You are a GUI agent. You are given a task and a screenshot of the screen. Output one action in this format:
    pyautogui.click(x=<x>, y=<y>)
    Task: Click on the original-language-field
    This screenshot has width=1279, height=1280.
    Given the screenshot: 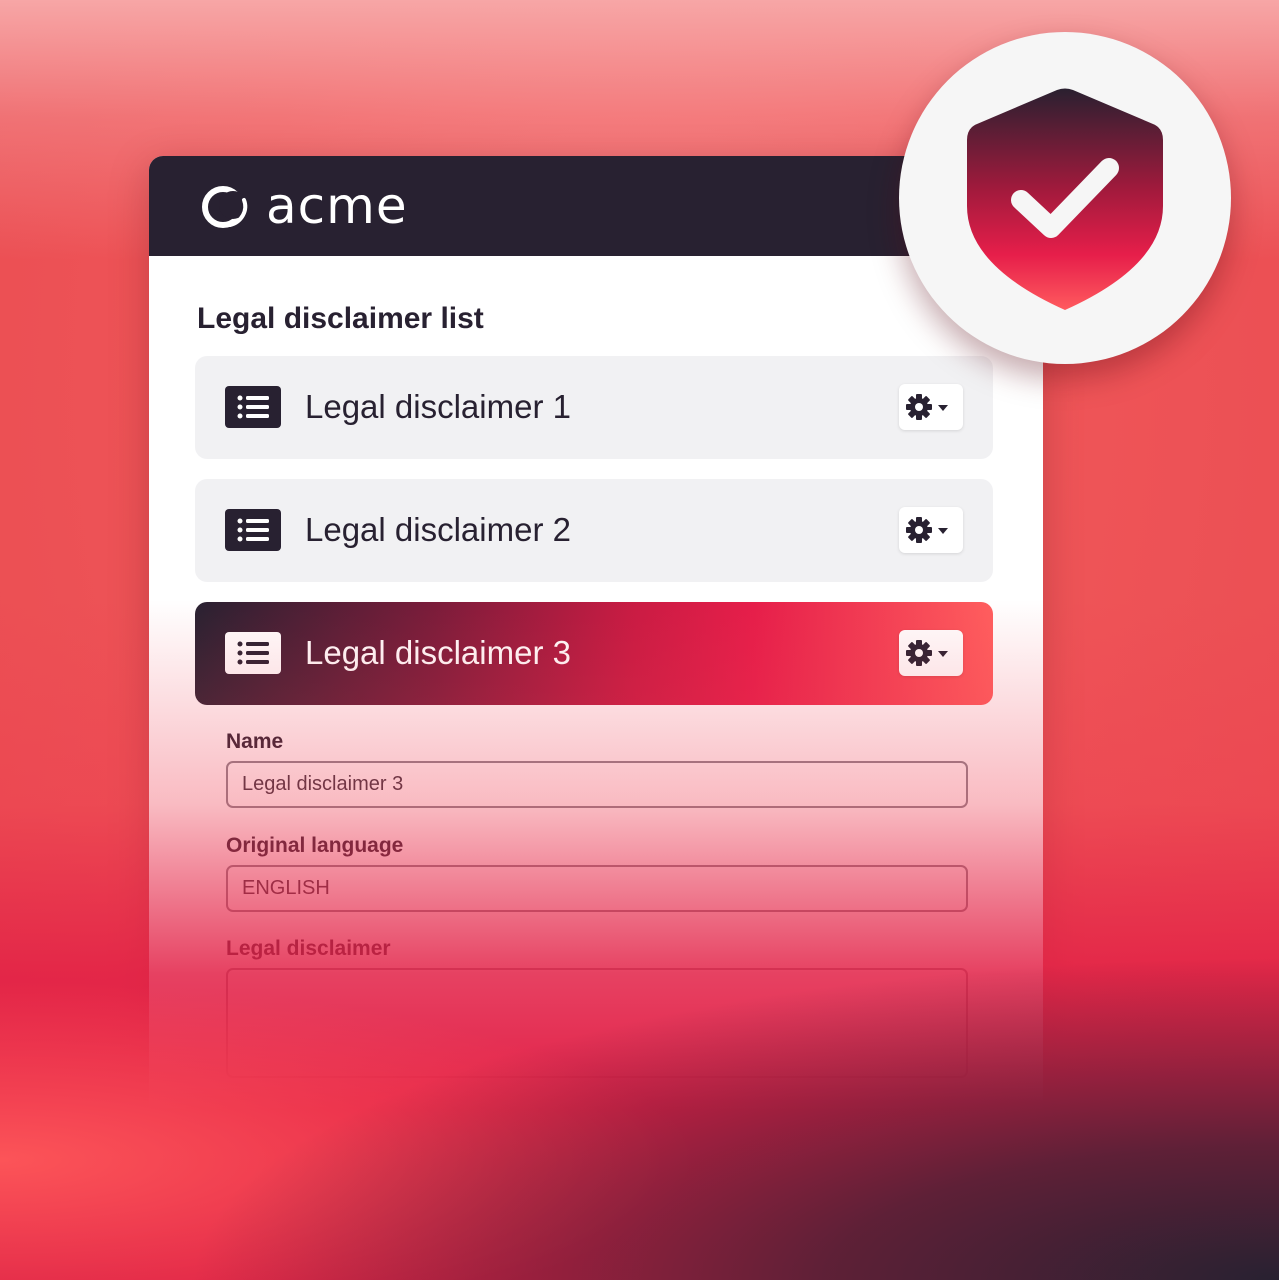 What is the action you would take?
    pyautogui.click(x=597, y=888)
    